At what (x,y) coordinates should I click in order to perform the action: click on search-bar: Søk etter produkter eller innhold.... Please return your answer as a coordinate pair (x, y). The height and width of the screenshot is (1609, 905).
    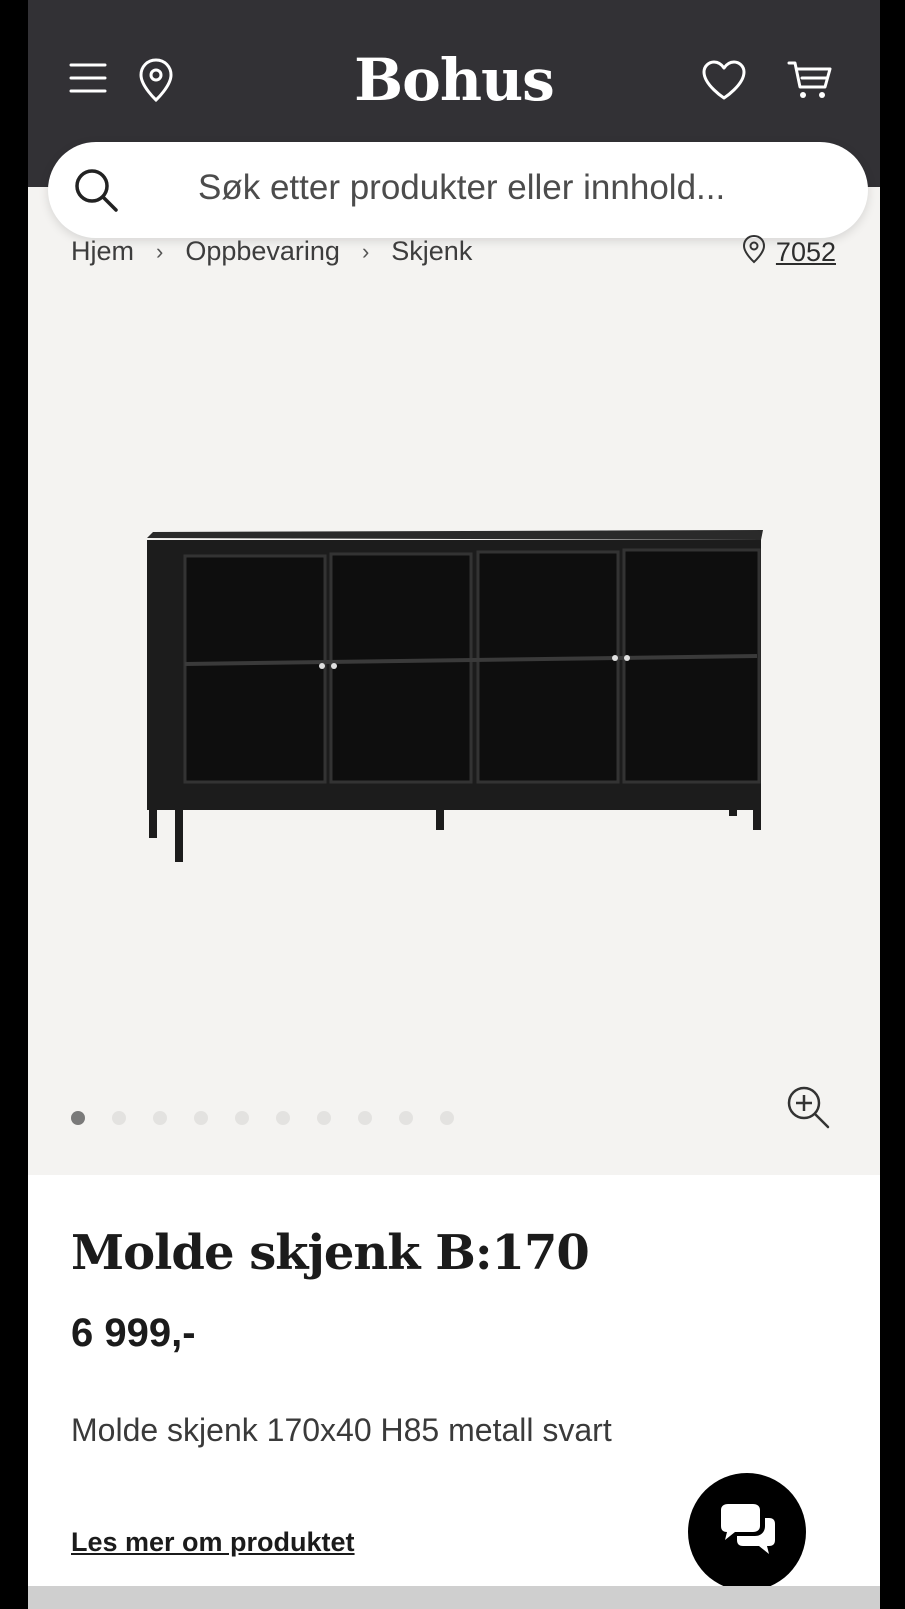
    Looking at the image, I should click on (458, 190).